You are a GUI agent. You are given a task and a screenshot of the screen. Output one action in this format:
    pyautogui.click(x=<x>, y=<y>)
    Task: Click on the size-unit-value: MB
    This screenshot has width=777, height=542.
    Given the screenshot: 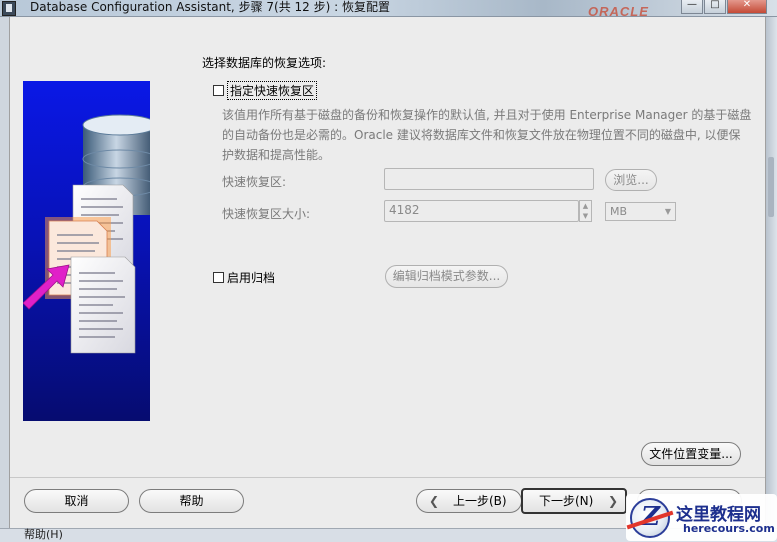 What is the action you would take?
    pyautogui.click(x=619, y=211)
    